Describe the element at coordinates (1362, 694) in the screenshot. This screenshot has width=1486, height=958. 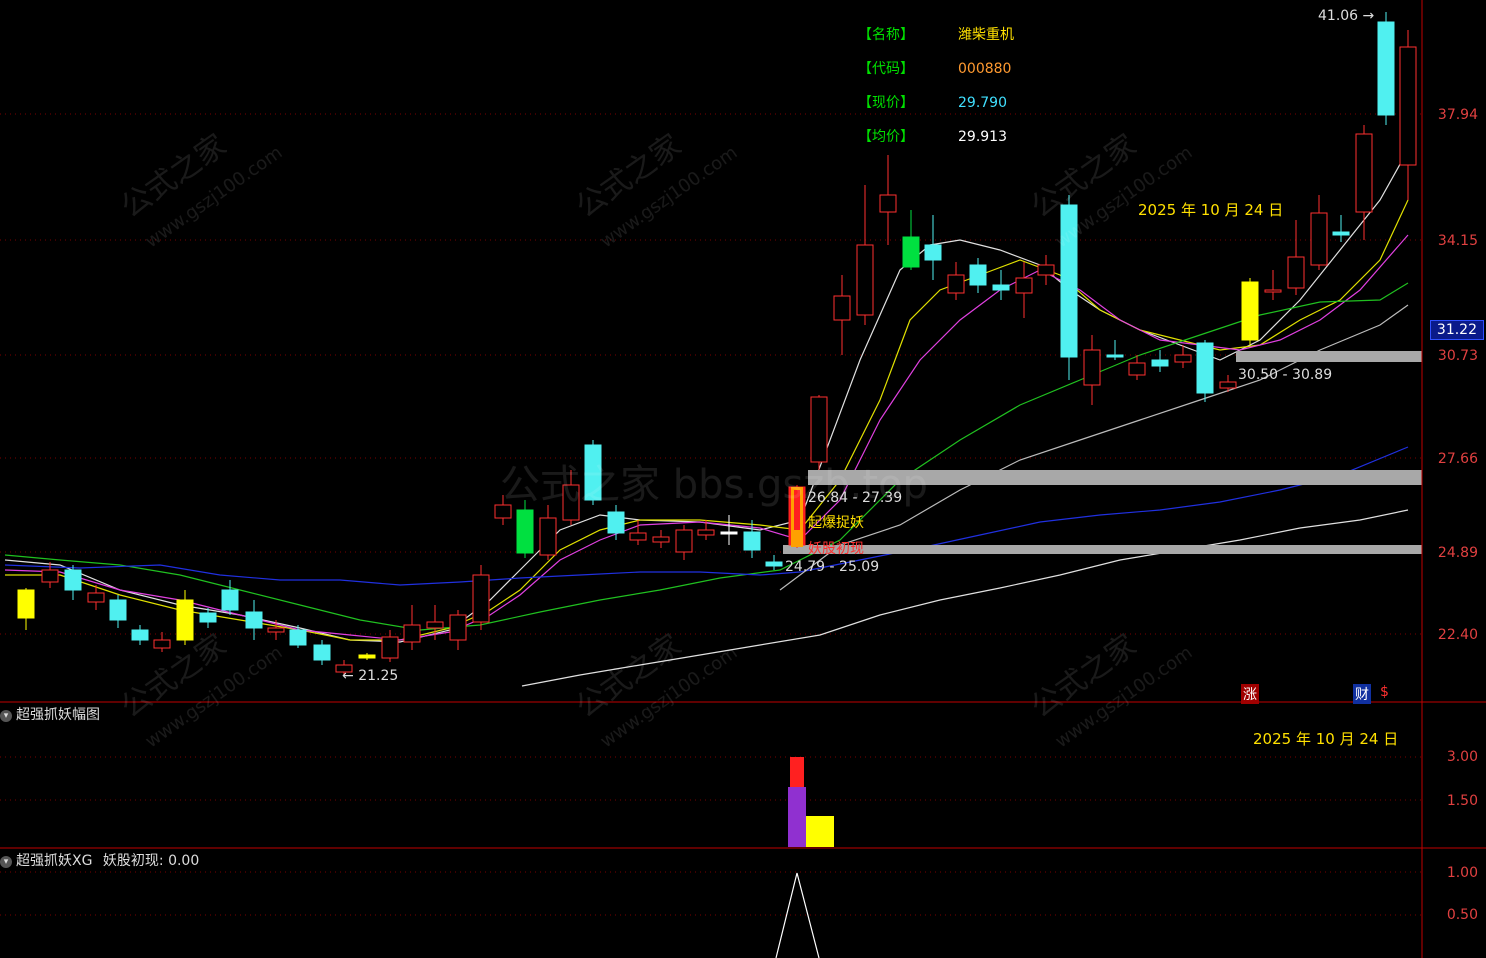
I see `finance-badge: 财` at that location.